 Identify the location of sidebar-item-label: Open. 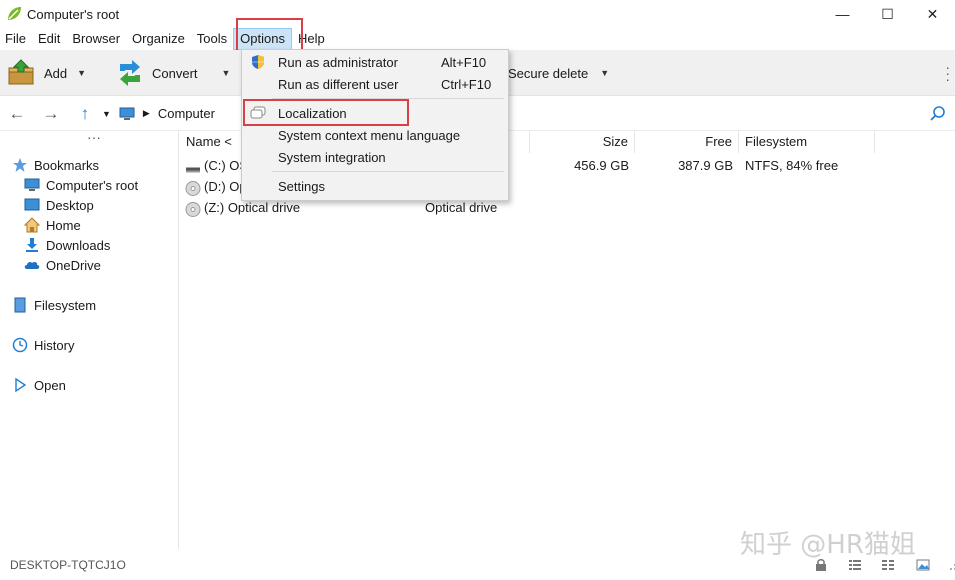
(50, 385).